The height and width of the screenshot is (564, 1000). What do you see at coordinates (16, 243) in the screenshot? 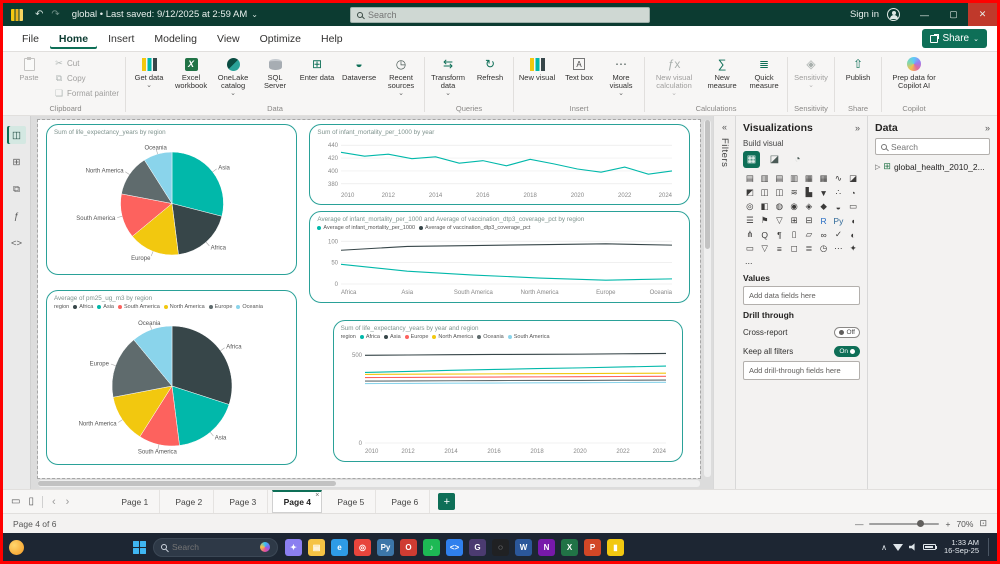
I see `tmdl-view-button: <>` at bounding box center [16, 243].